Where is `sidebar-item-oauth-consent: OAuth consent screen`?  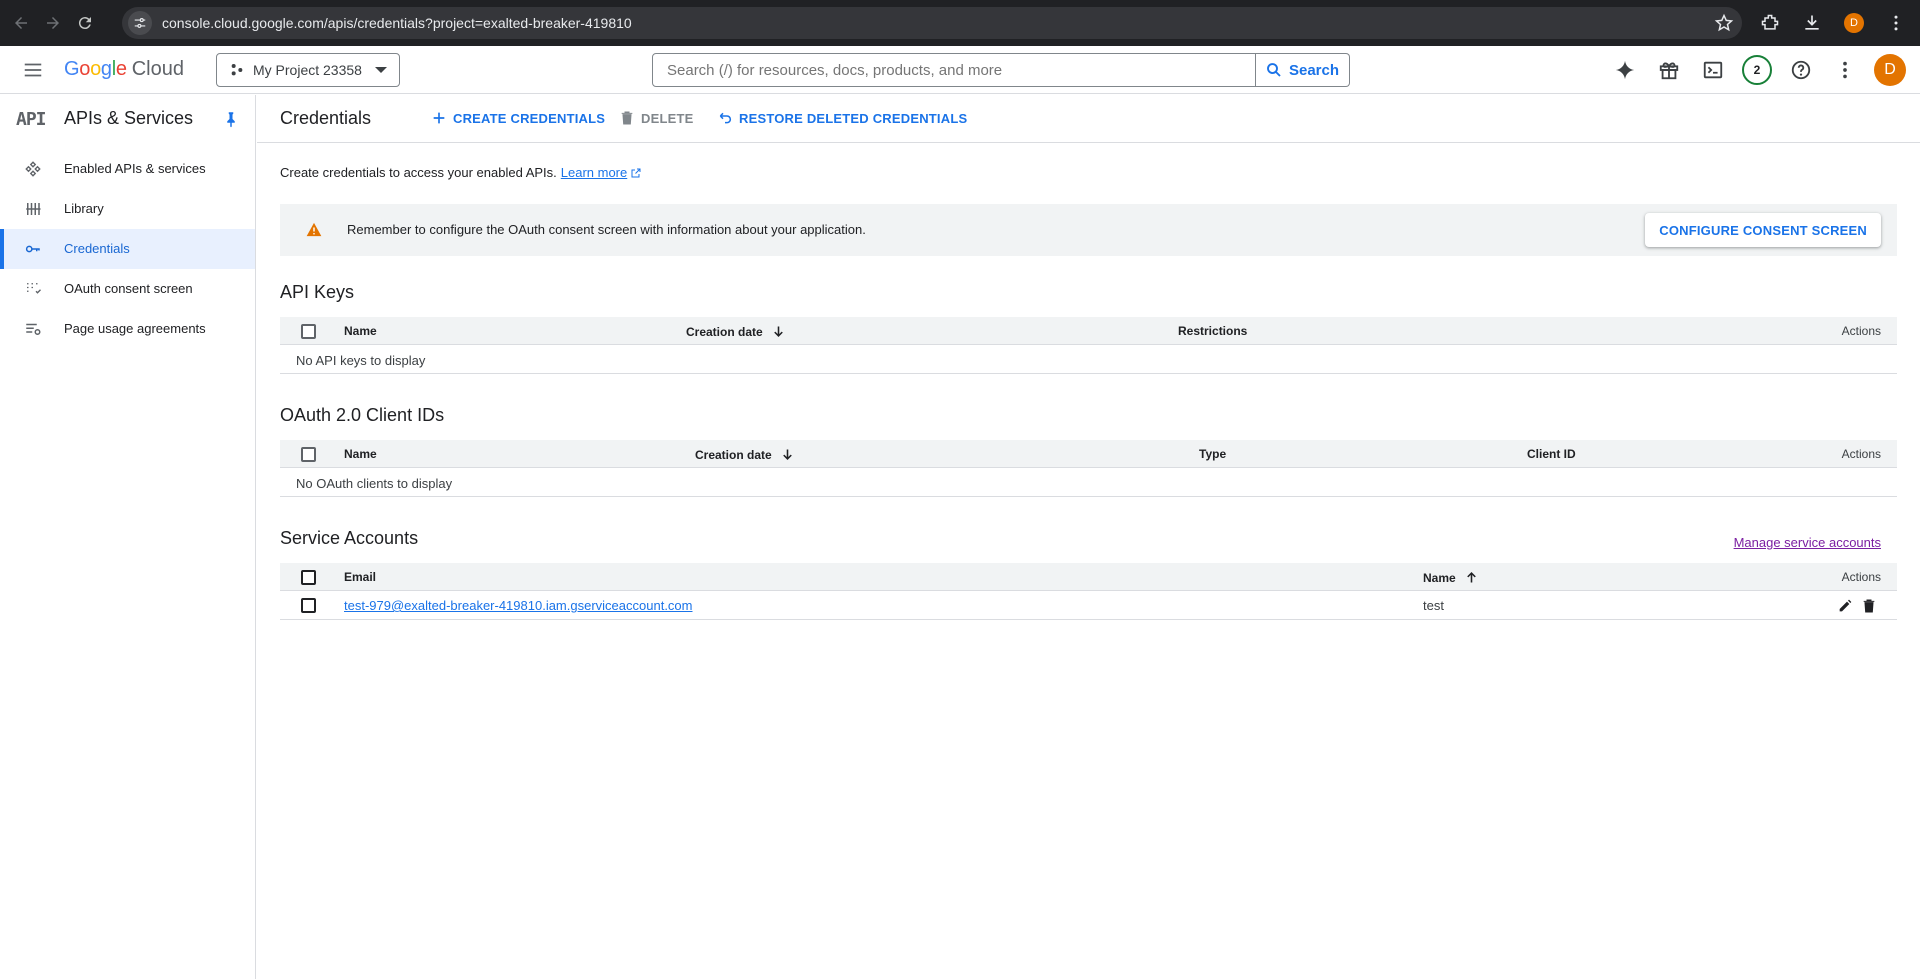
sidebar-item-oauth-consent: OAuth consent screen is located at coordinates (127, 289).